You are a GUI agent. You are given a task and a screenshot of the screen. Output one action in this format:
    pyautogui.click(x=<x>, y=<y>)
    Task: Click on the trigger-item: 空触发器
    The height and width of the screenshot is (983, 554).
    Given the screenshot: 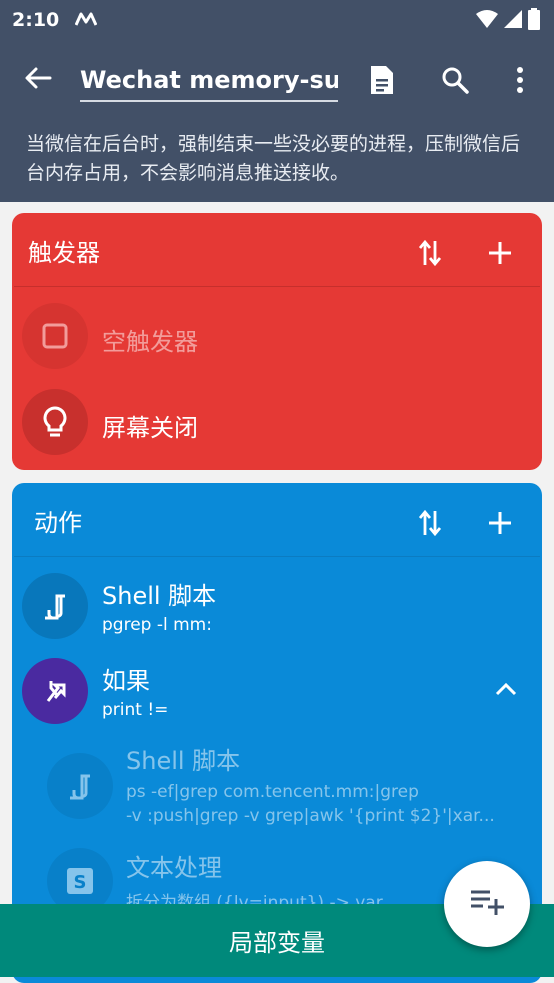 What is the action you would take?
    pyautogui.click(x=277, y=336)
    